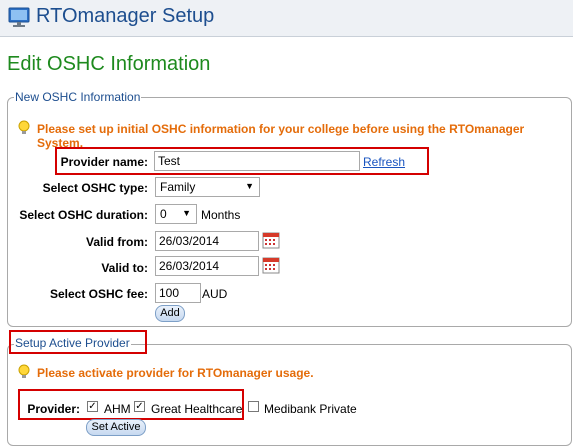  Describe the element at coordinates (83, 215) in the screenshot. I see `oshc-duration-label: Select OSHC duration:` at that location.